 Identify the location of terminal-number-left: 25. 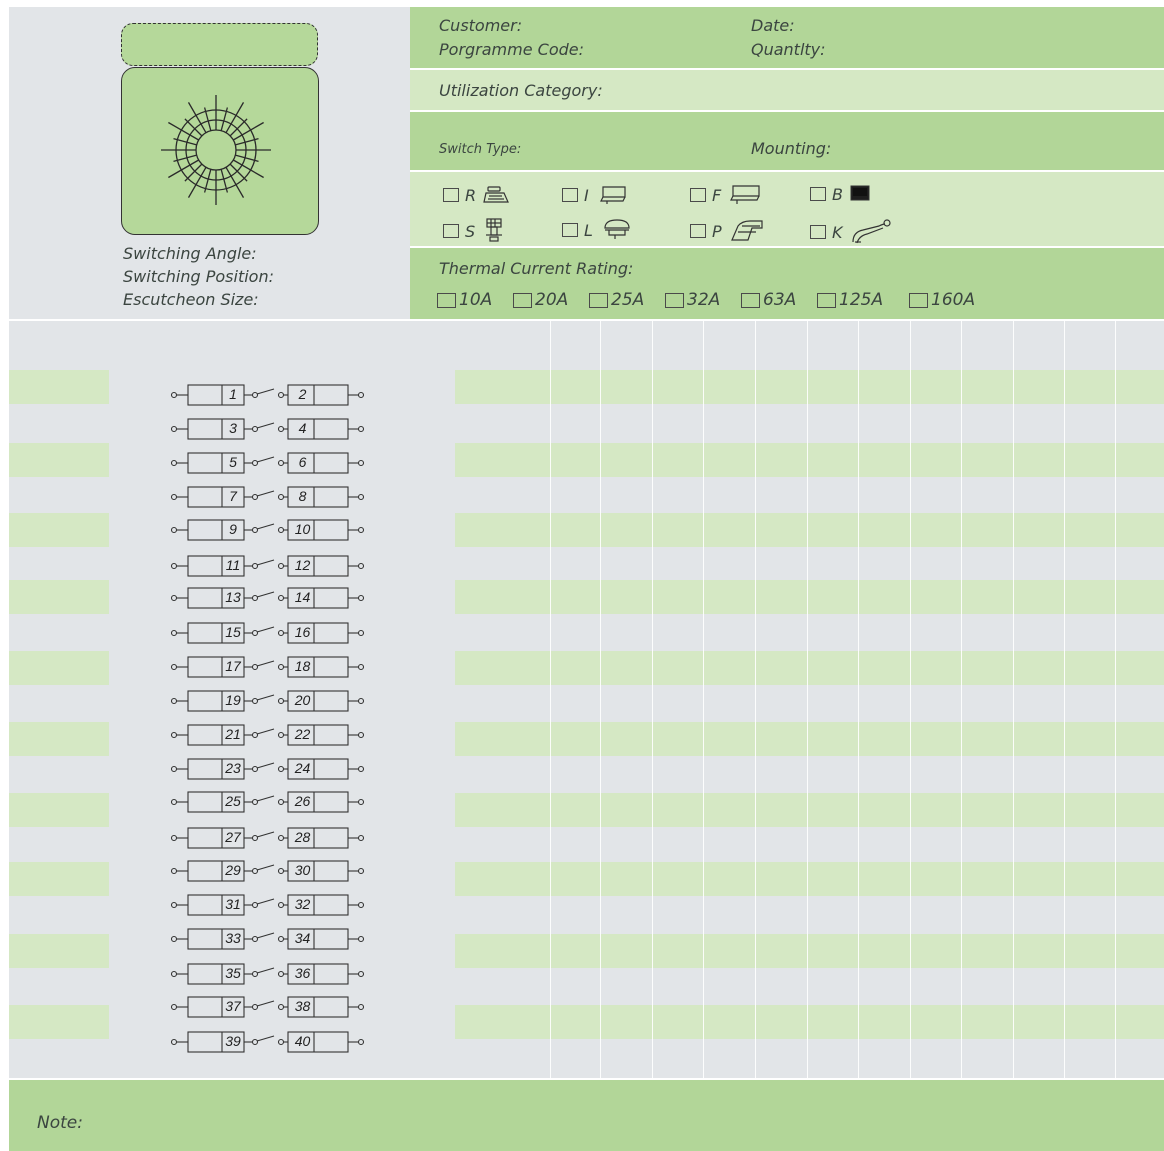
(233, 801).